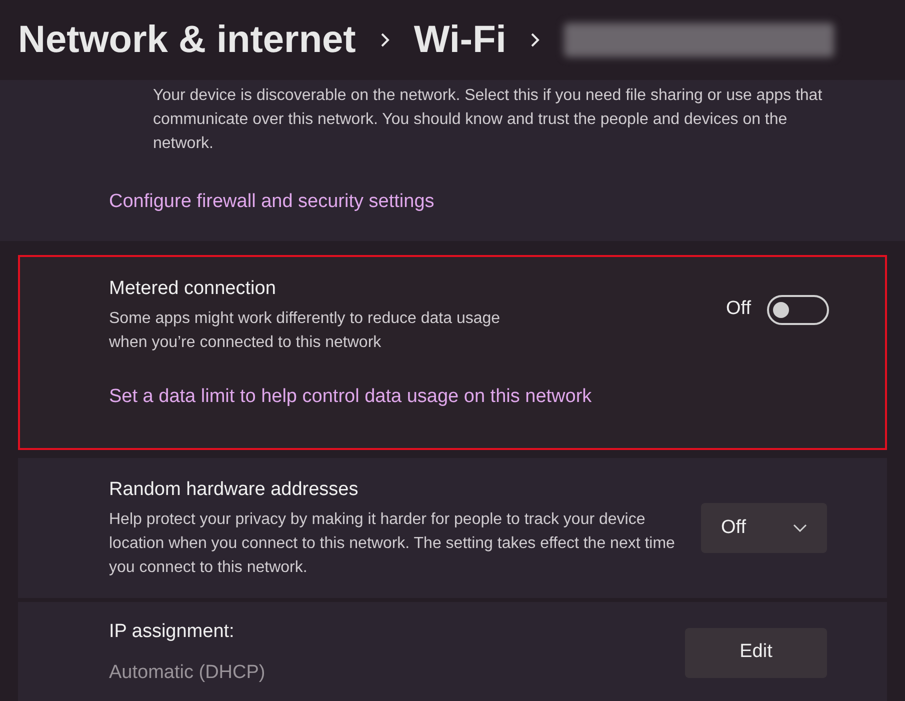  Describe the element at coordinates (187, 672) in the screenshot. I see `setting-value: Automatic (DHCP)` at that location.